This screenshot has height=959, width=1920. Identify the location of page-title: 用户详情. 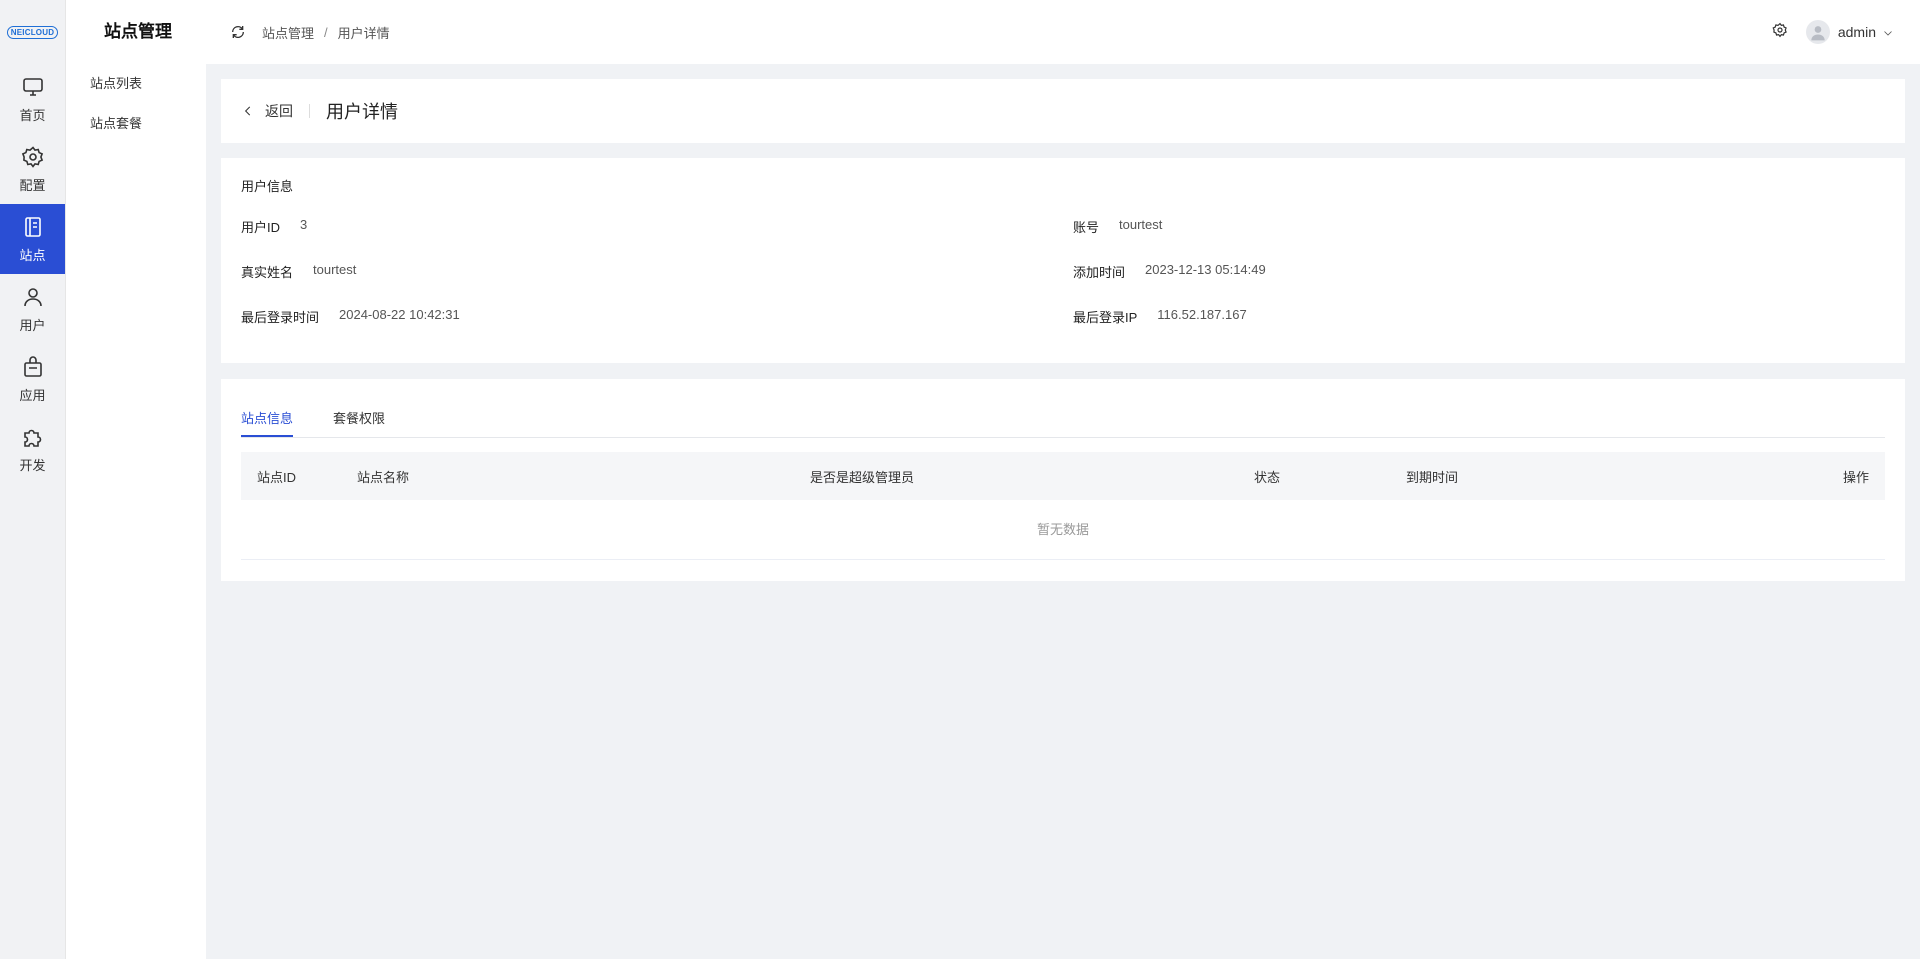
(362, 112).